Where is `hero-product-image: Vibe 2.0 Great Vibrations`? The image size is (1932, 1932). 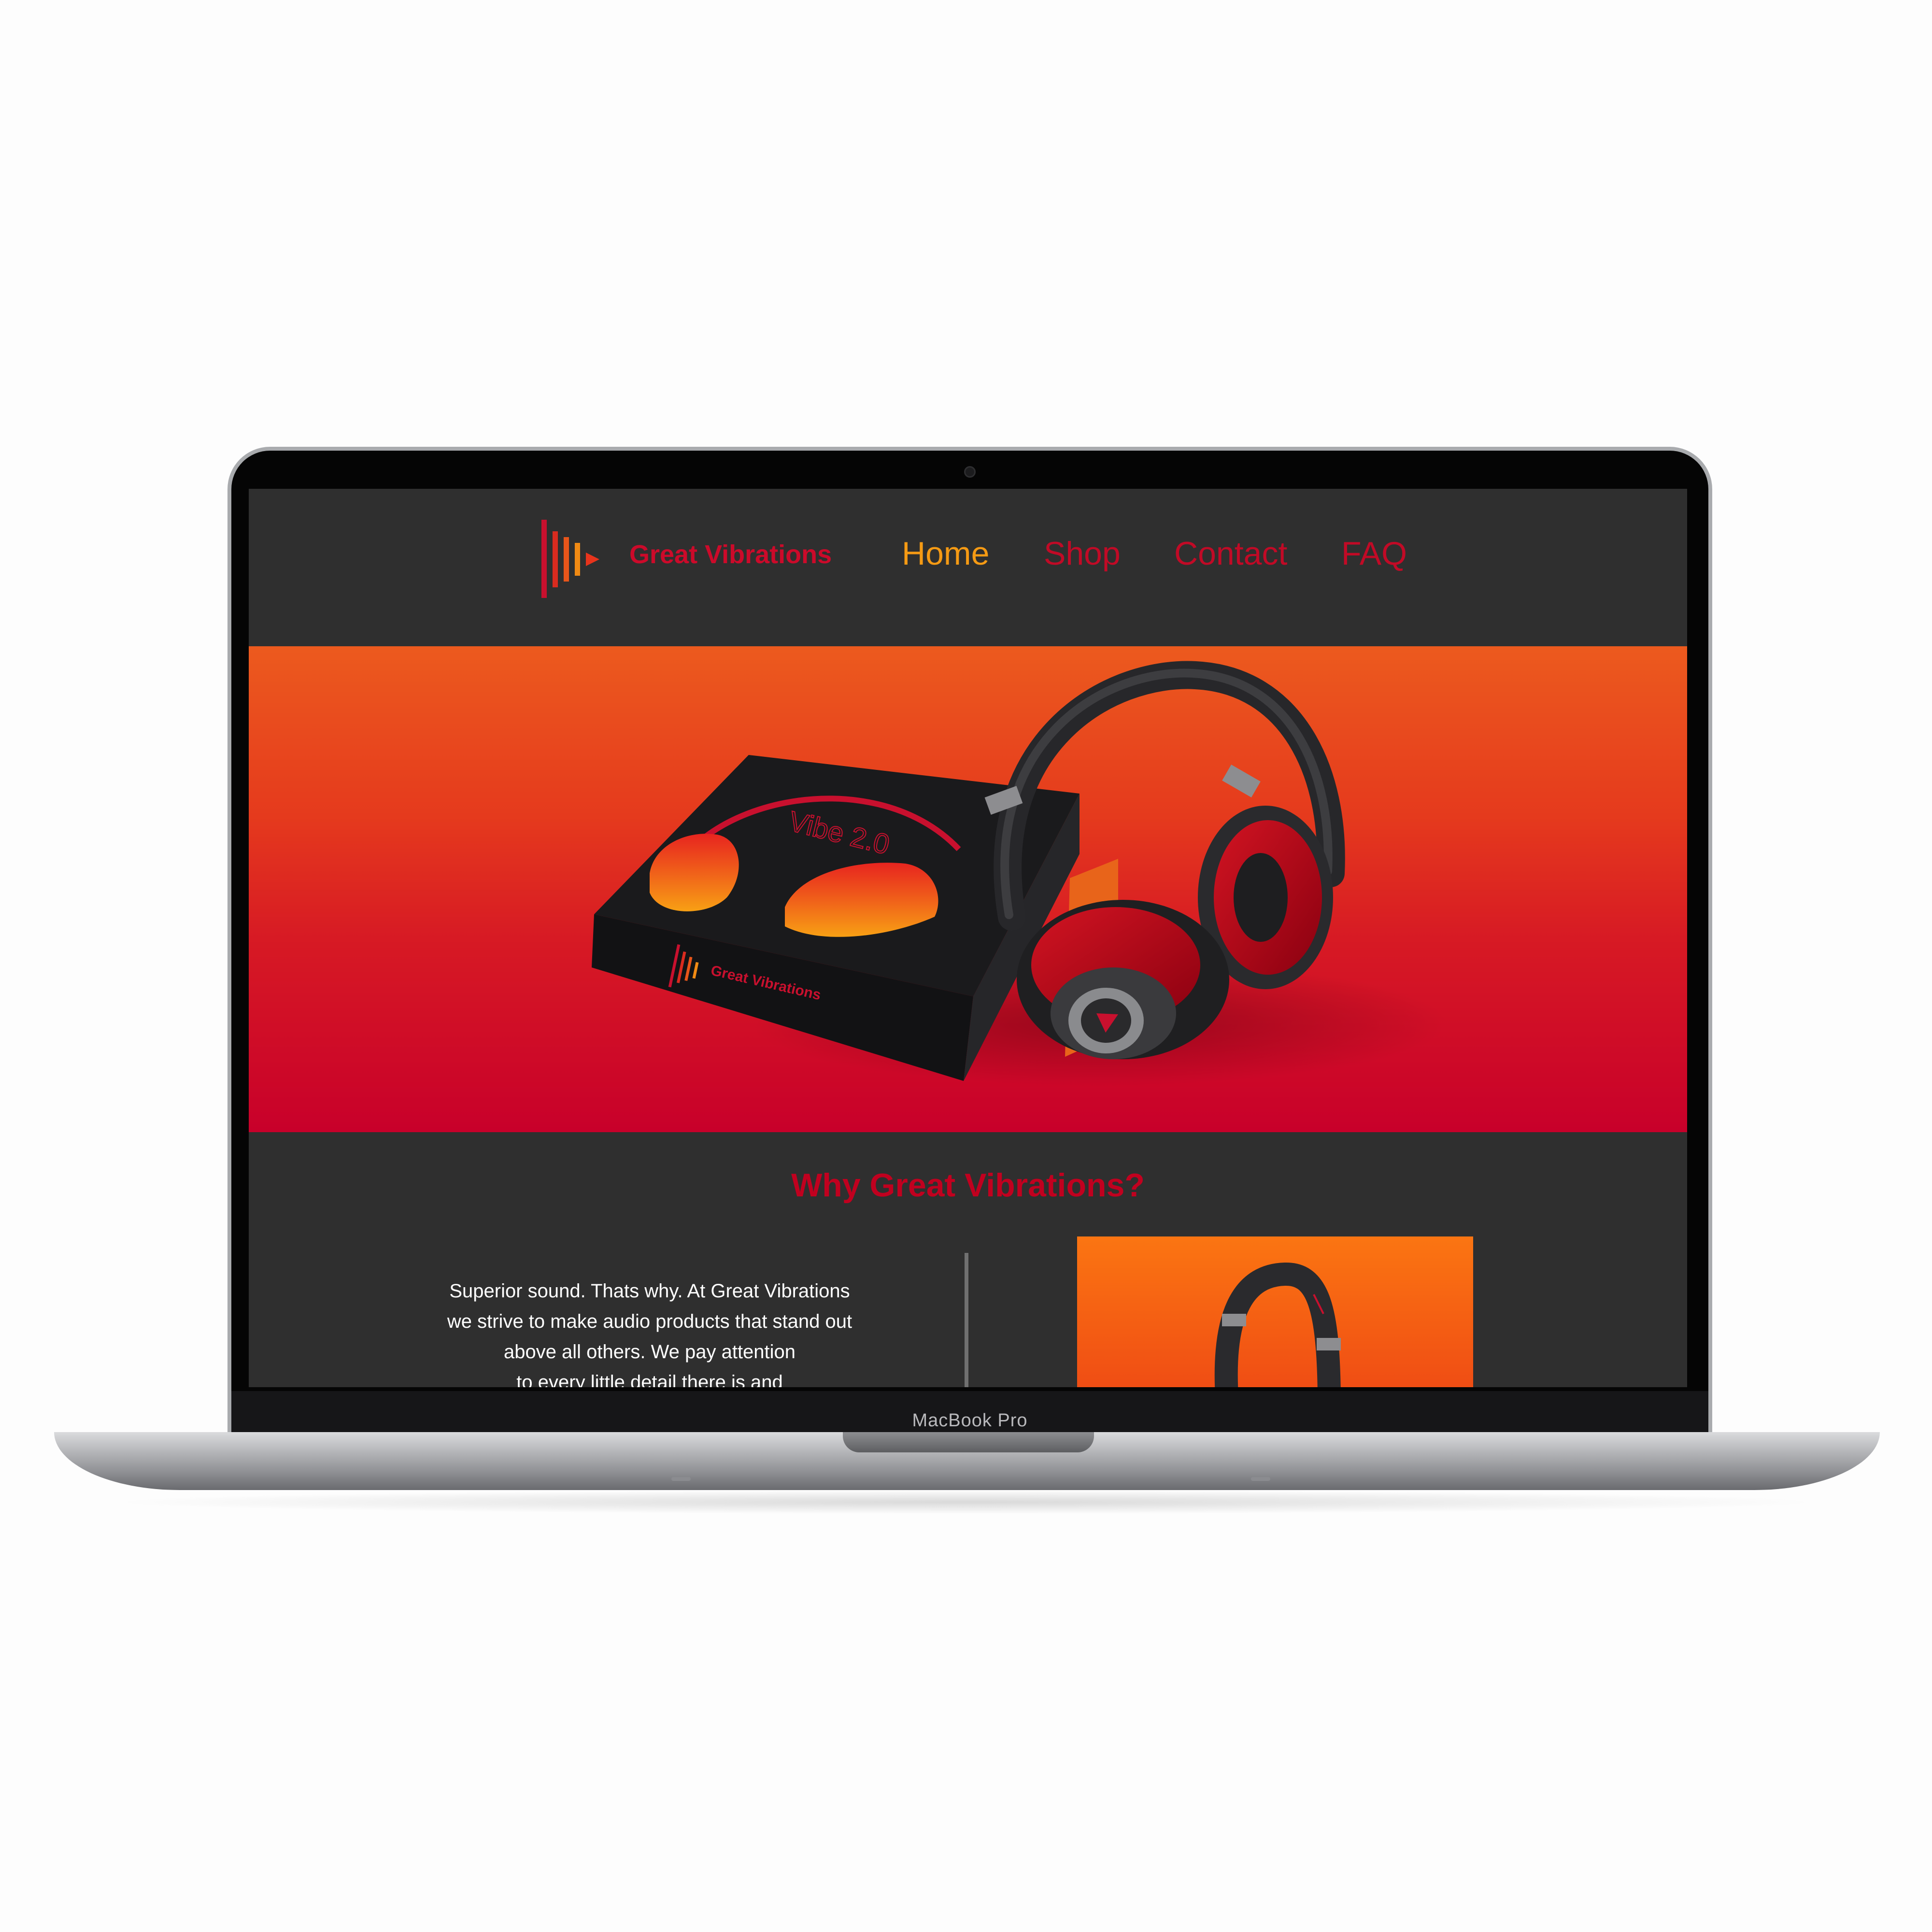
hero-product-image: Vibe 2.0 Great Vibrations is located at coordinates (1019, 873).